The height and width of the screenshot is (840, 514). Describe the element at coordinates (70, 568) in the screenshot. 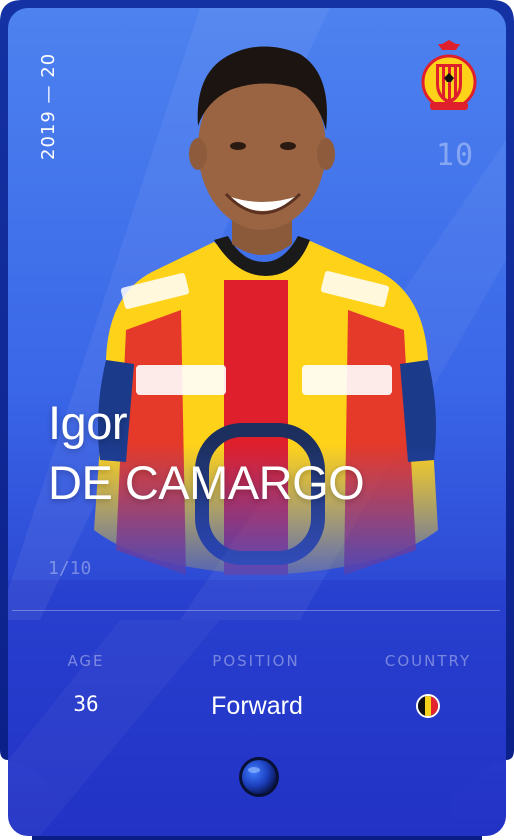

I see `card-serial-number: 1/10` at that location.